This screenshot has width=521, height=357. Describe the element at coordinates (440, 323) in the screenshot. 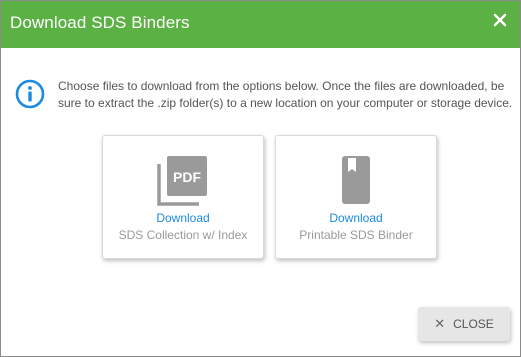

I see `close-icon: ✕` at that location.